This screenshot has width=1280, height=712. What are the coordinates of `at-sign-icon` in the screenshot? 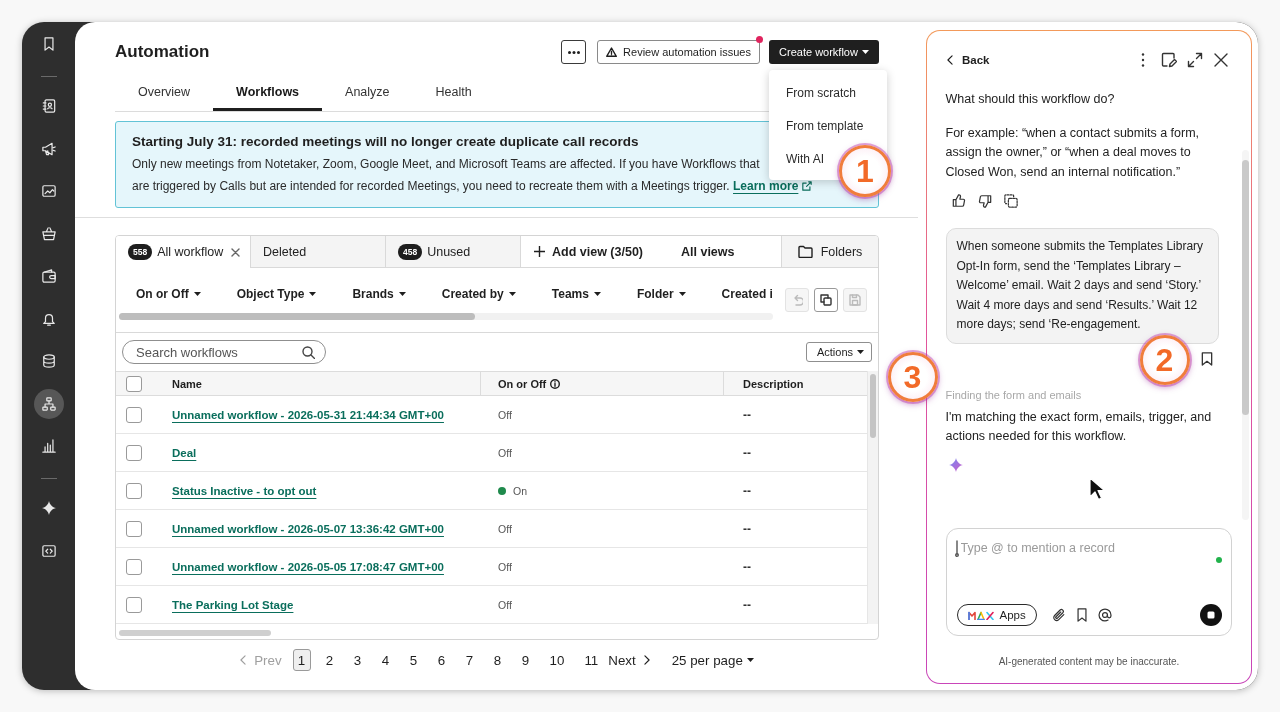 It's located at (1104, 615).